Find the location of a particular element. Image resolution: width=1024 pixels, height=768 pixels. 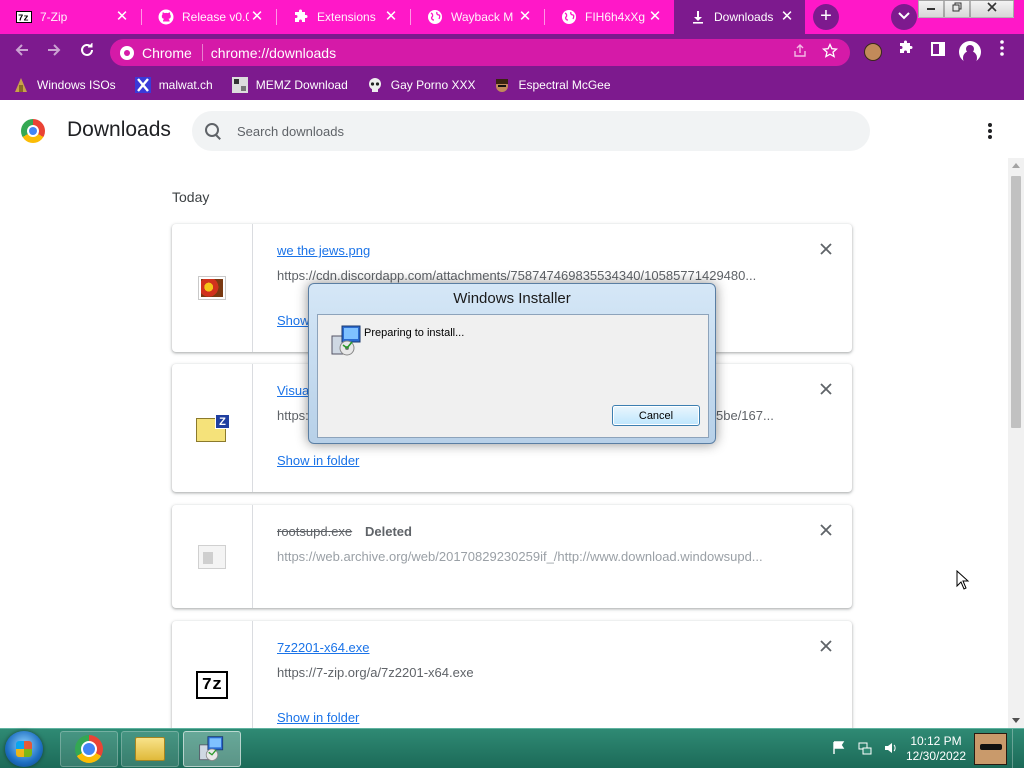

file-name-link: 7z2201-x64.exe is located at coordinates (323, 647).